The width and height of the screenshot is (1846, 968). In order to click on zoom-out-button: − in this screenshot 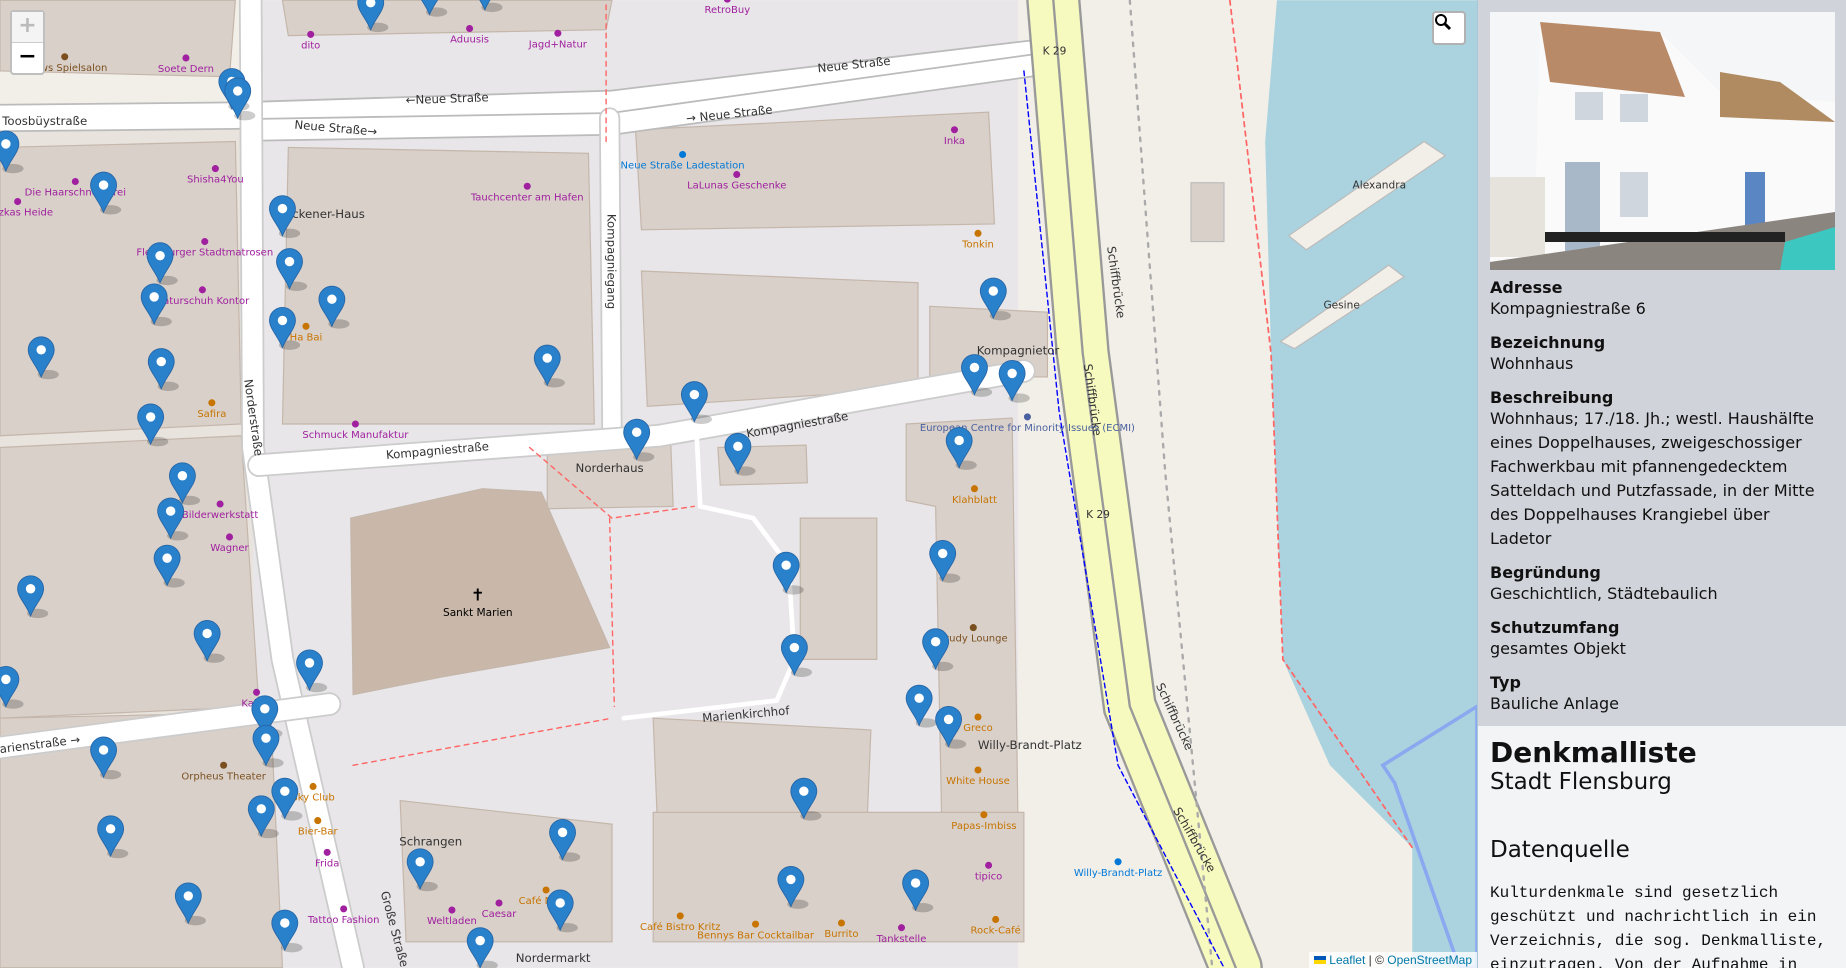, I will do `click(27, 58)`.